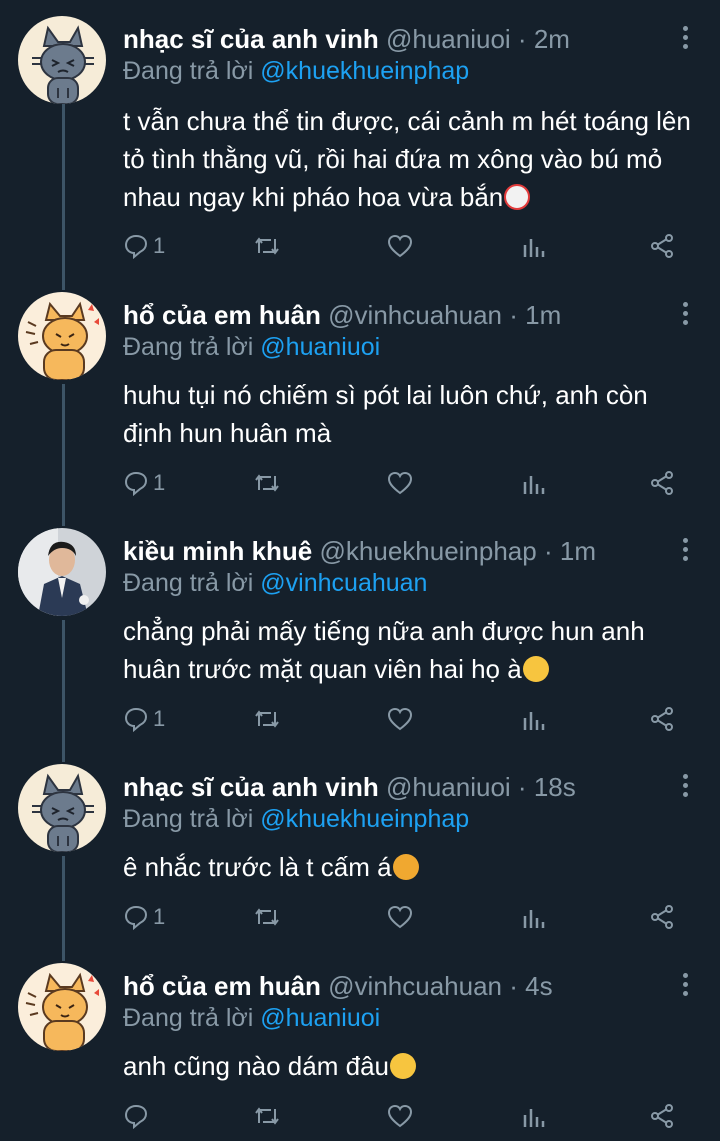  What do you see at coordinates (555, 787) in the screenshot?
I see `timestamp: 18s` at bounding box center [555, 787].